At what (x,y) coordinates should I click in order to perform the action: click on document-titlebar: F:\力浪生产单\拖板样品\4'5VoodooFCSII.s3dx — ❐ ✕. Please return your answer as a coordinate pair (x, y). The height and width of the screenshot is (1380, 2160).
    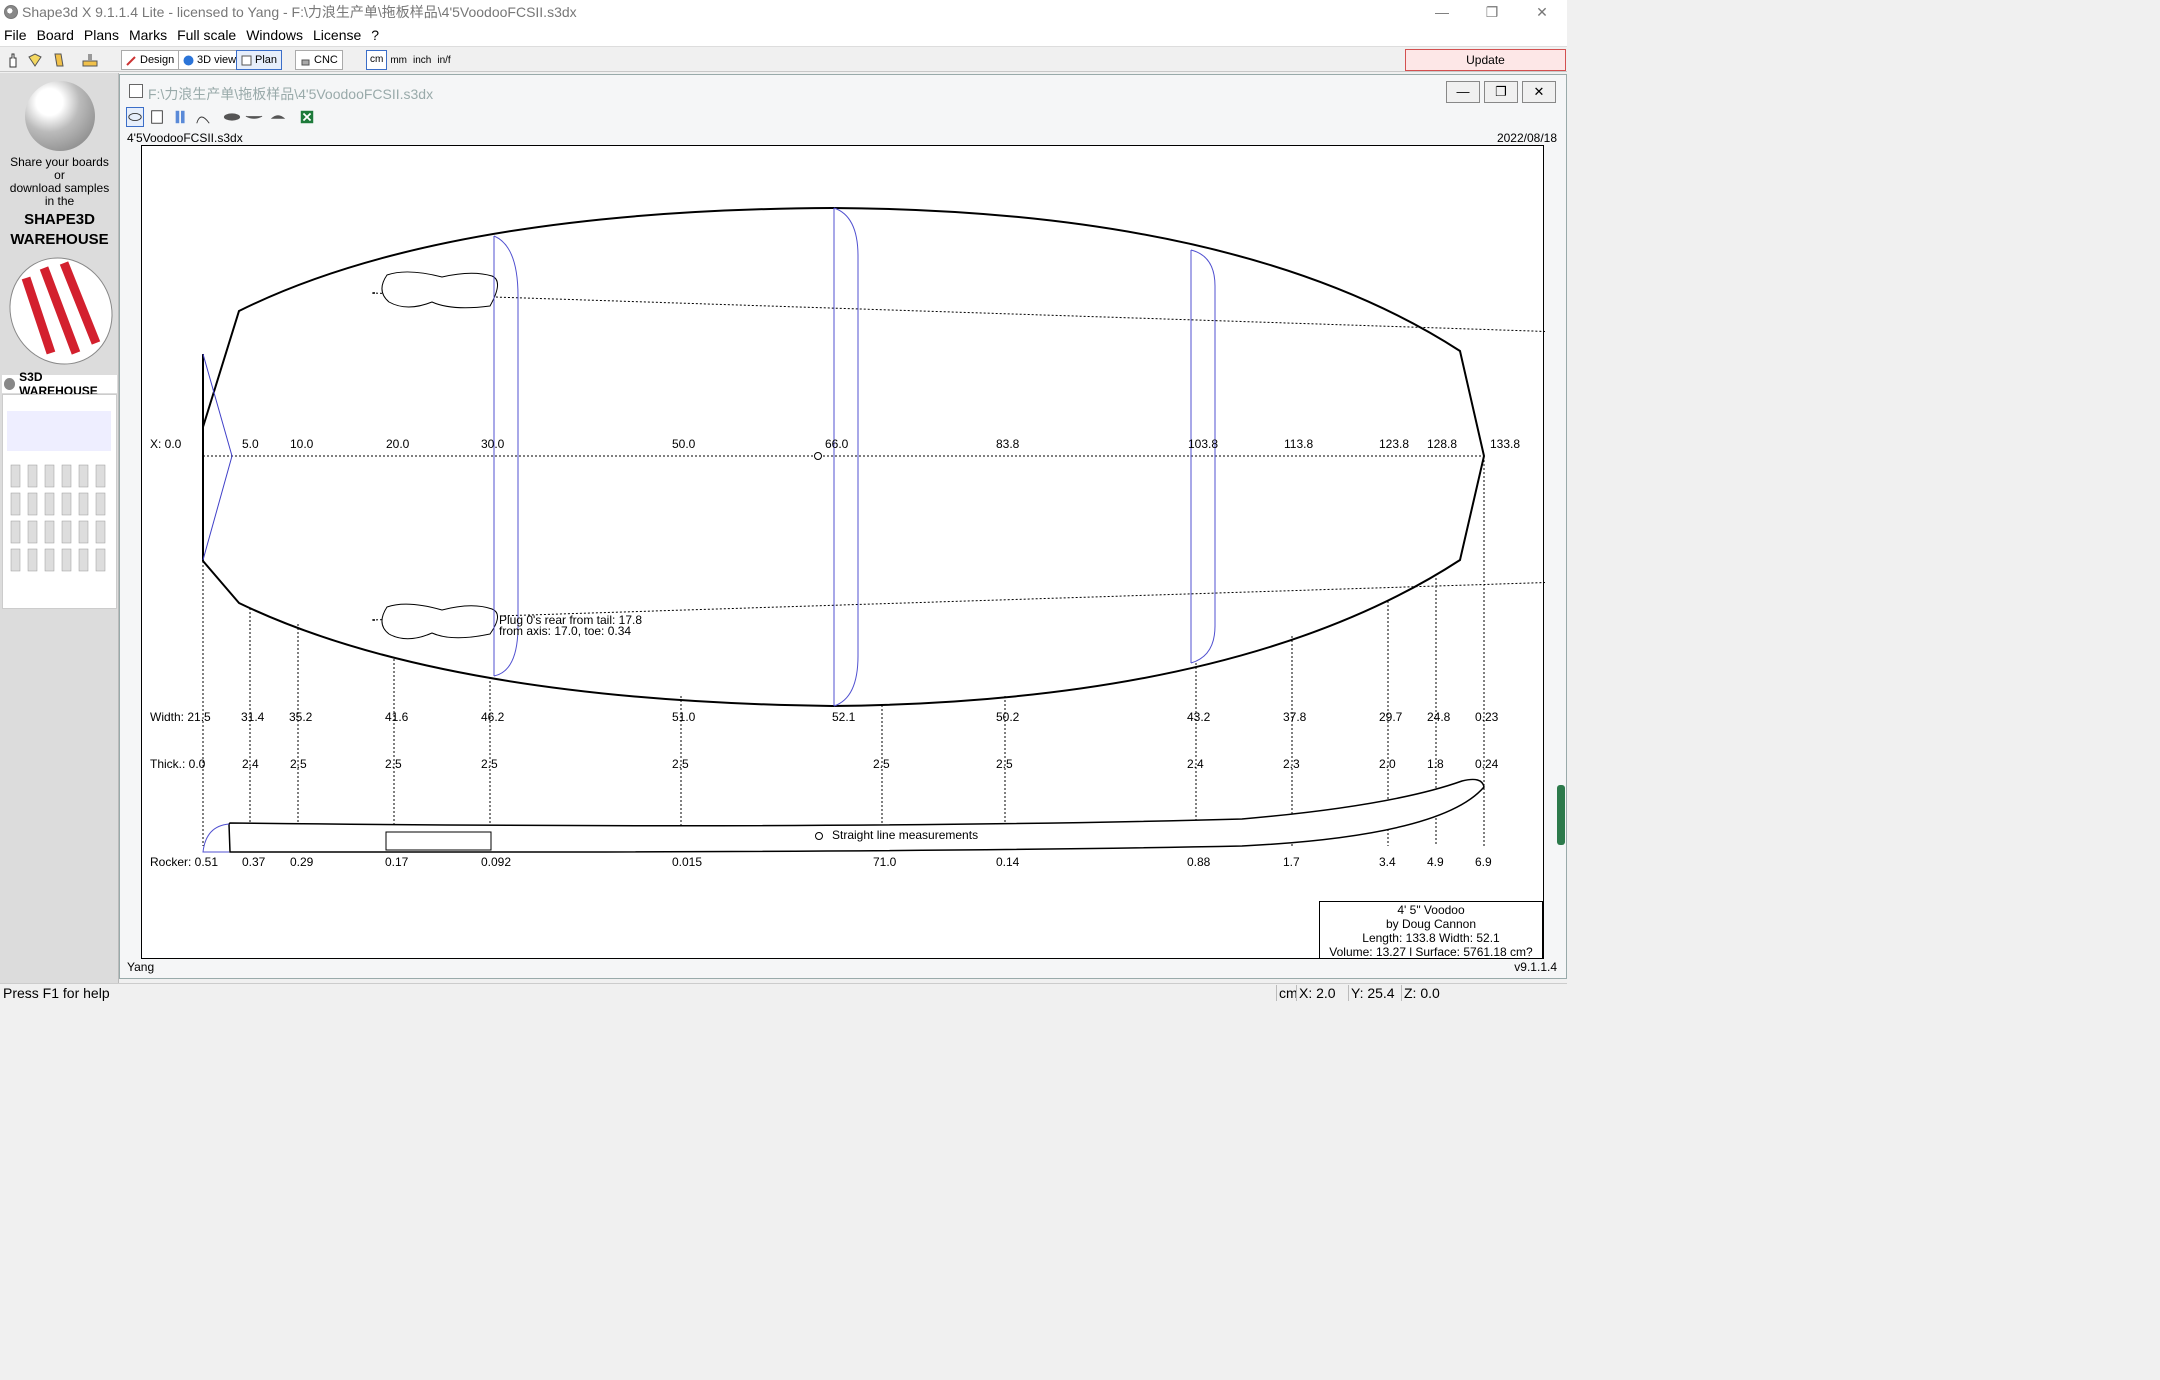
    Looking at the image, I should click on (843, 90).